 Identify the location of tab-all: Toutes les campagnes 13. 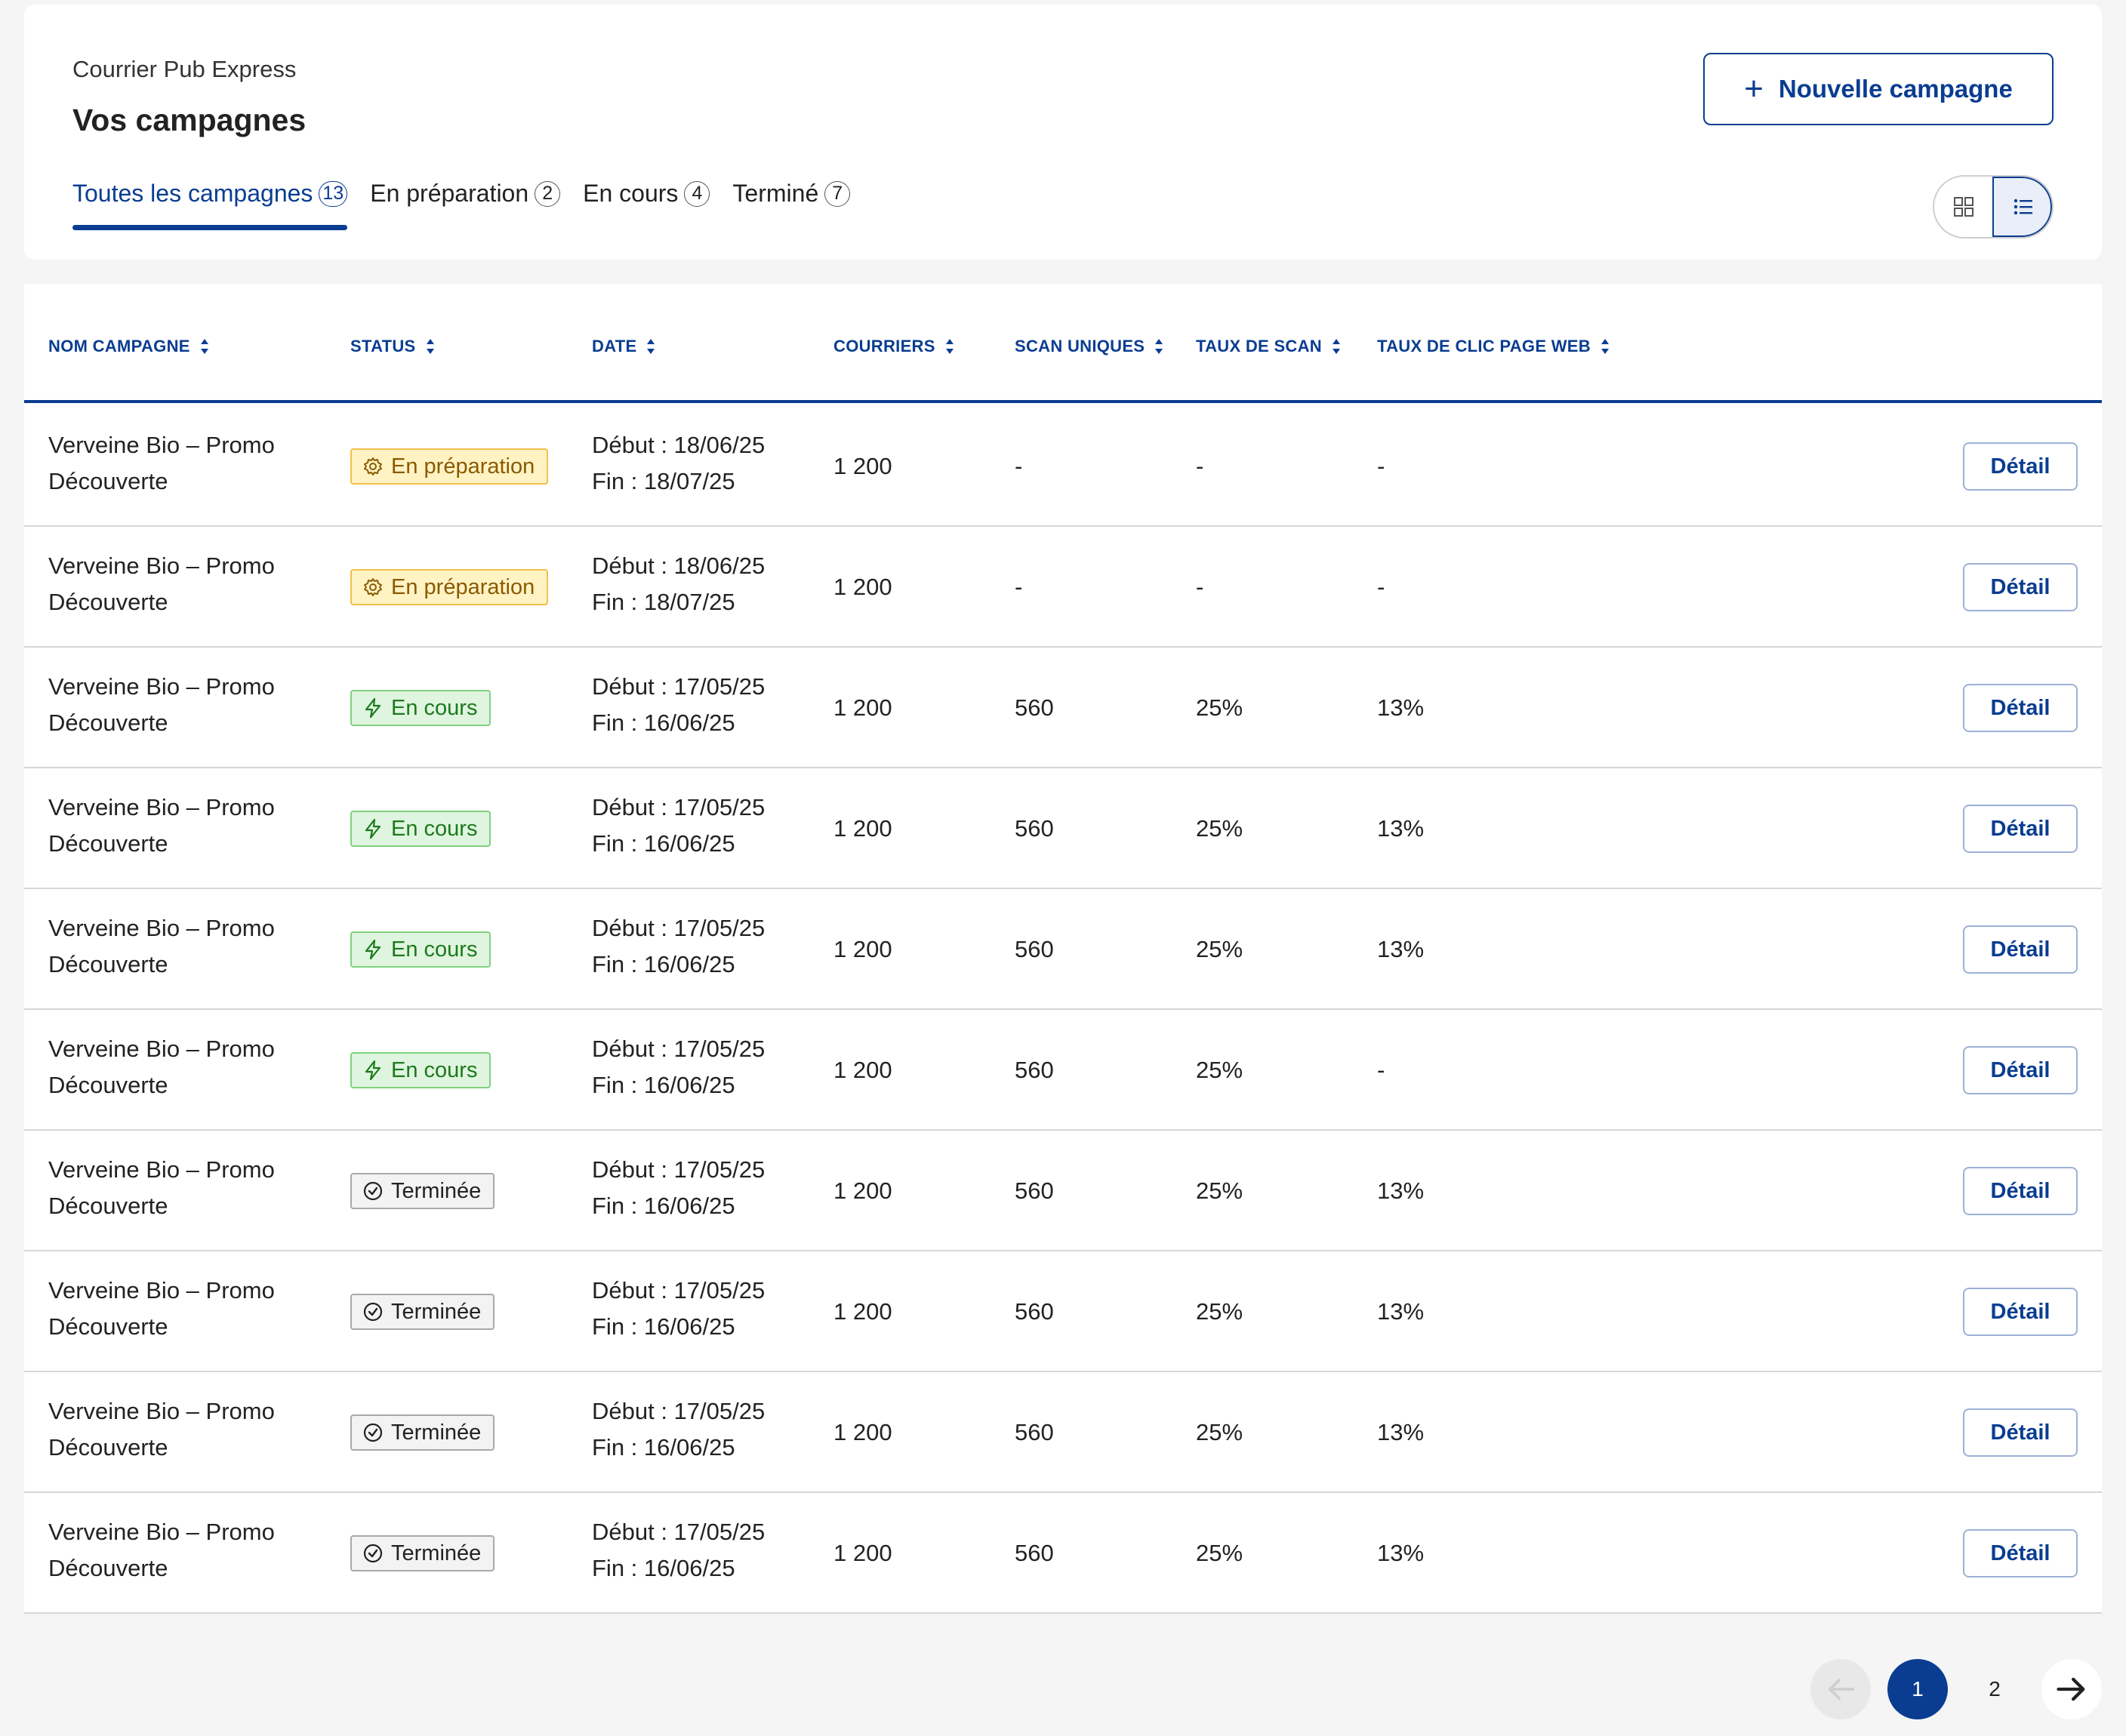
(210, 205).